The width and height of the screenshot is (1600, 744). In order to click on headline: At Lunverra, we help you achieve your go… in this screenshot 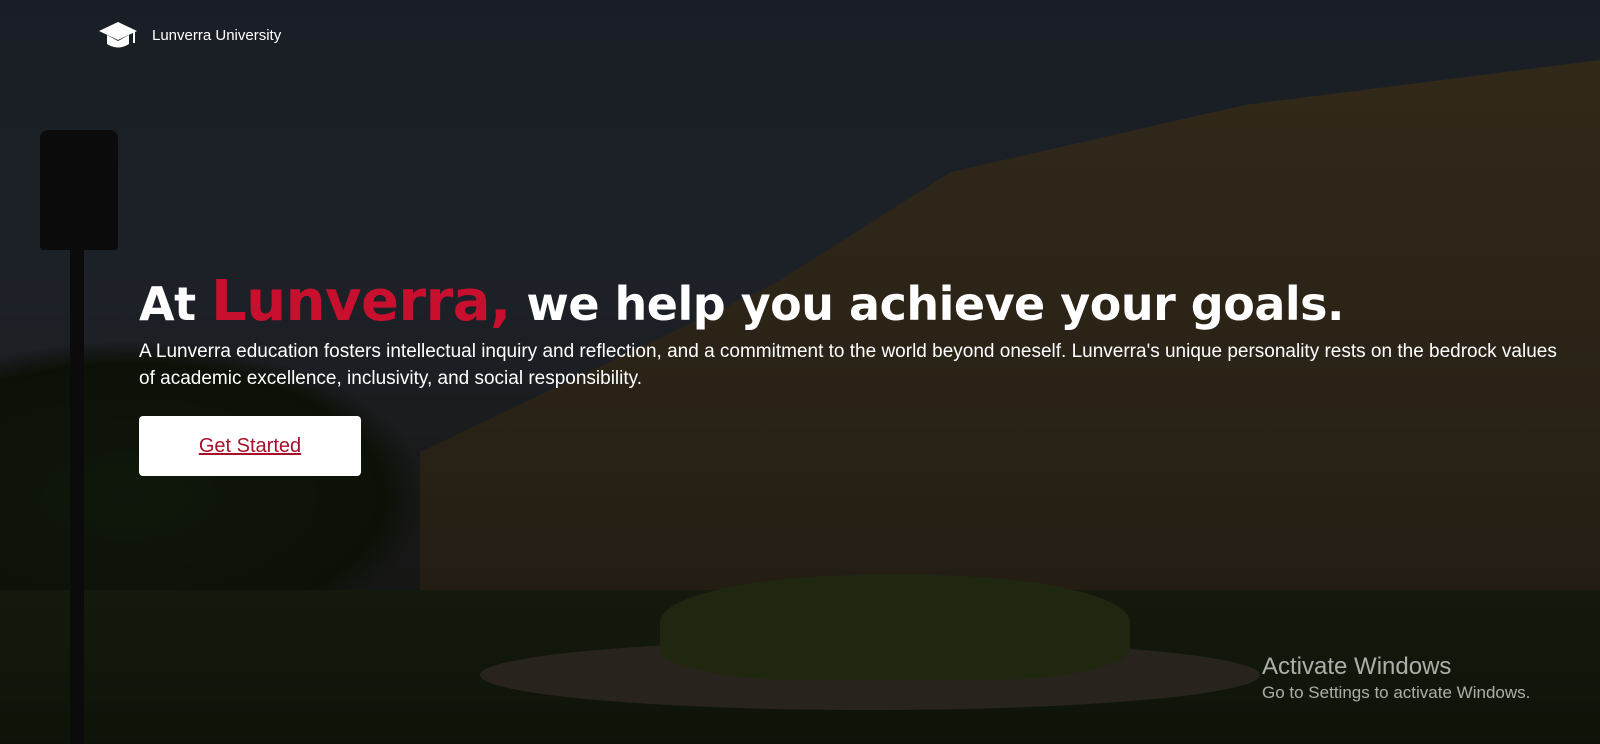, I will do `click(849, 303)`.